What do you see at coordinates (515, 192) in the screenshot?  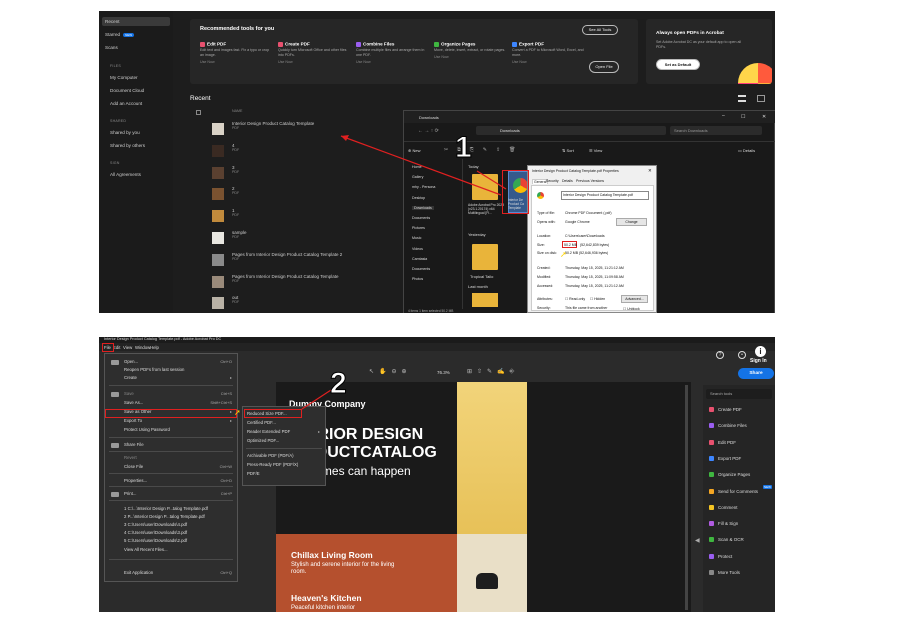 I see `file-highlight-box` at bounding box center [515, 192].